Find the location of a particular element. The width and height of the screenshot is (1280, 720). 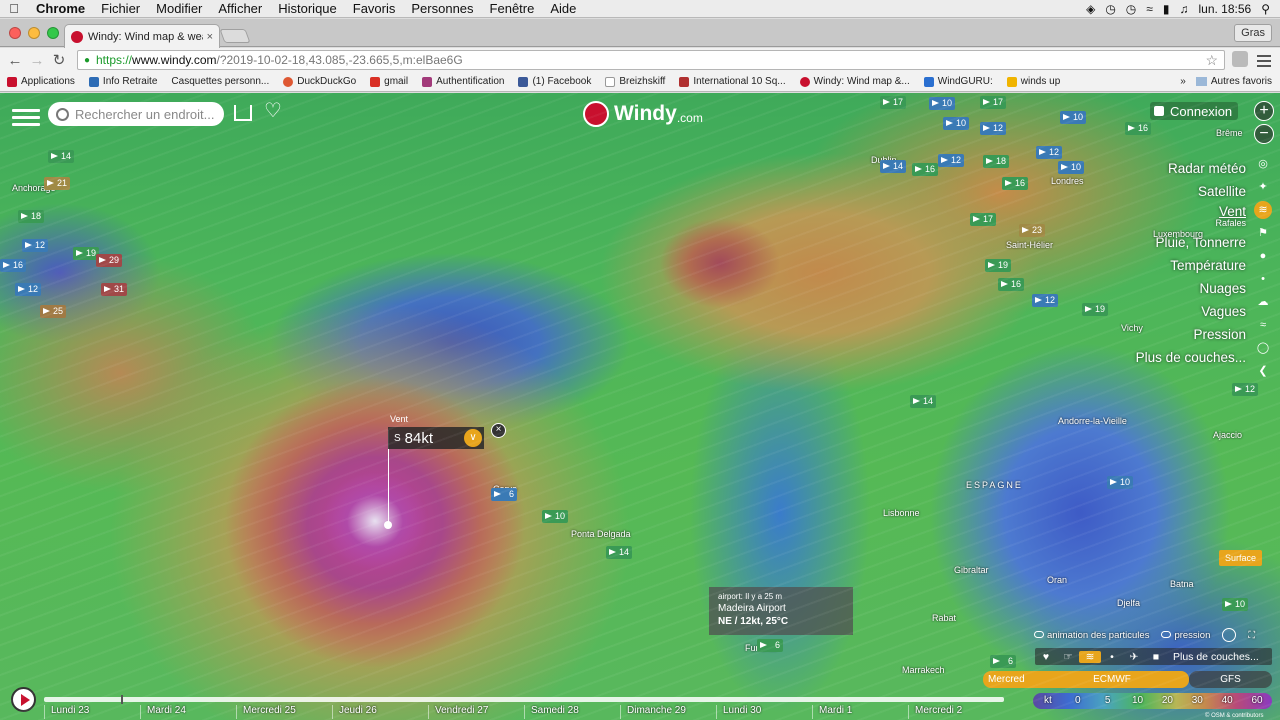

profile-button: Gras is located at coordinates (1253, 33).